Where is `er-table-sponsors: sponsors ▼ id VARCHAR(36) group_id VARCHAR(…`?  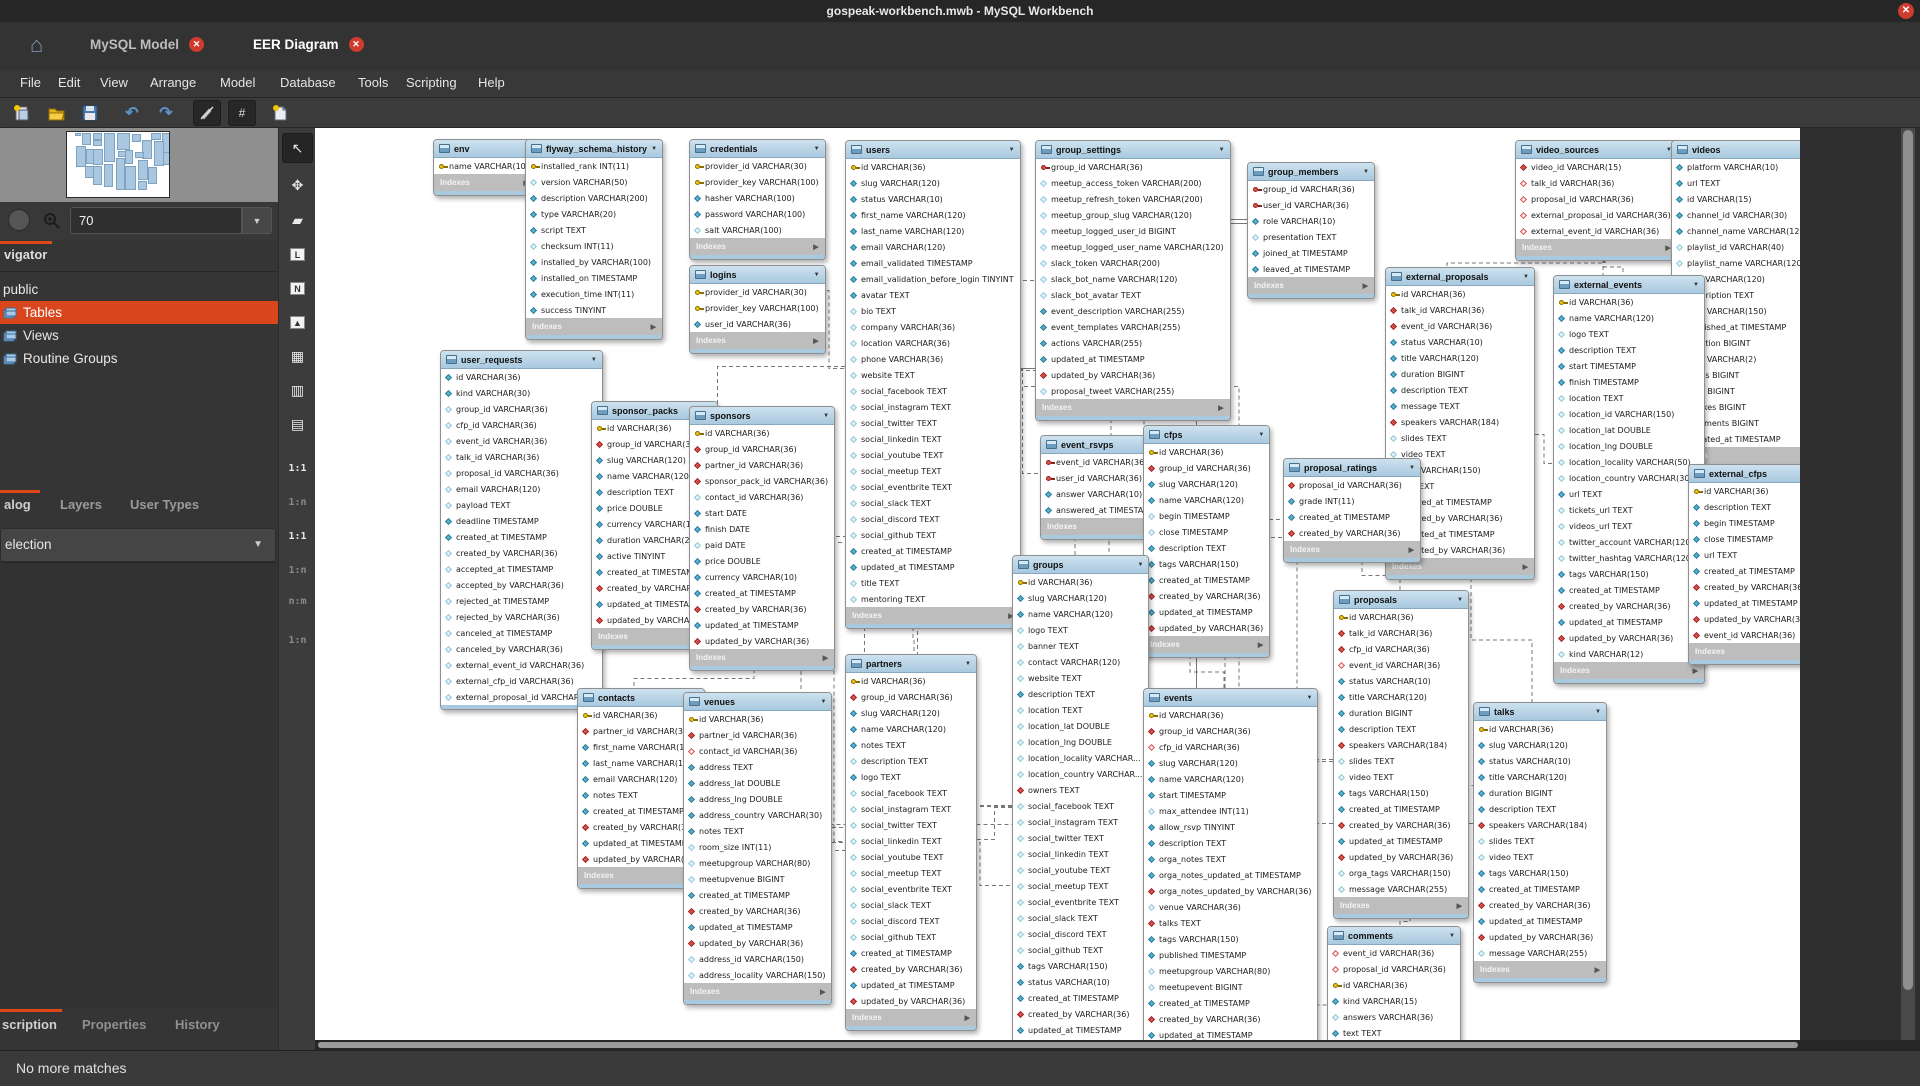 er-table-sponsors: sponsors ▼ id VARCHAR(36) group_id VARCHAR(… is located at coordinates (762, 538).